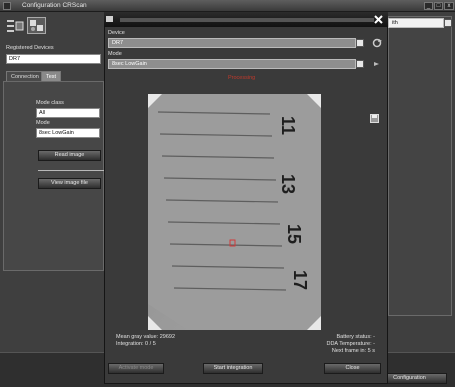 The image size is (455, 387). What do you see at coordinates (350, 344) in the screenshot?
I see `dda-temperature: DDA Temperature: -` at bounding box center [350, 344].